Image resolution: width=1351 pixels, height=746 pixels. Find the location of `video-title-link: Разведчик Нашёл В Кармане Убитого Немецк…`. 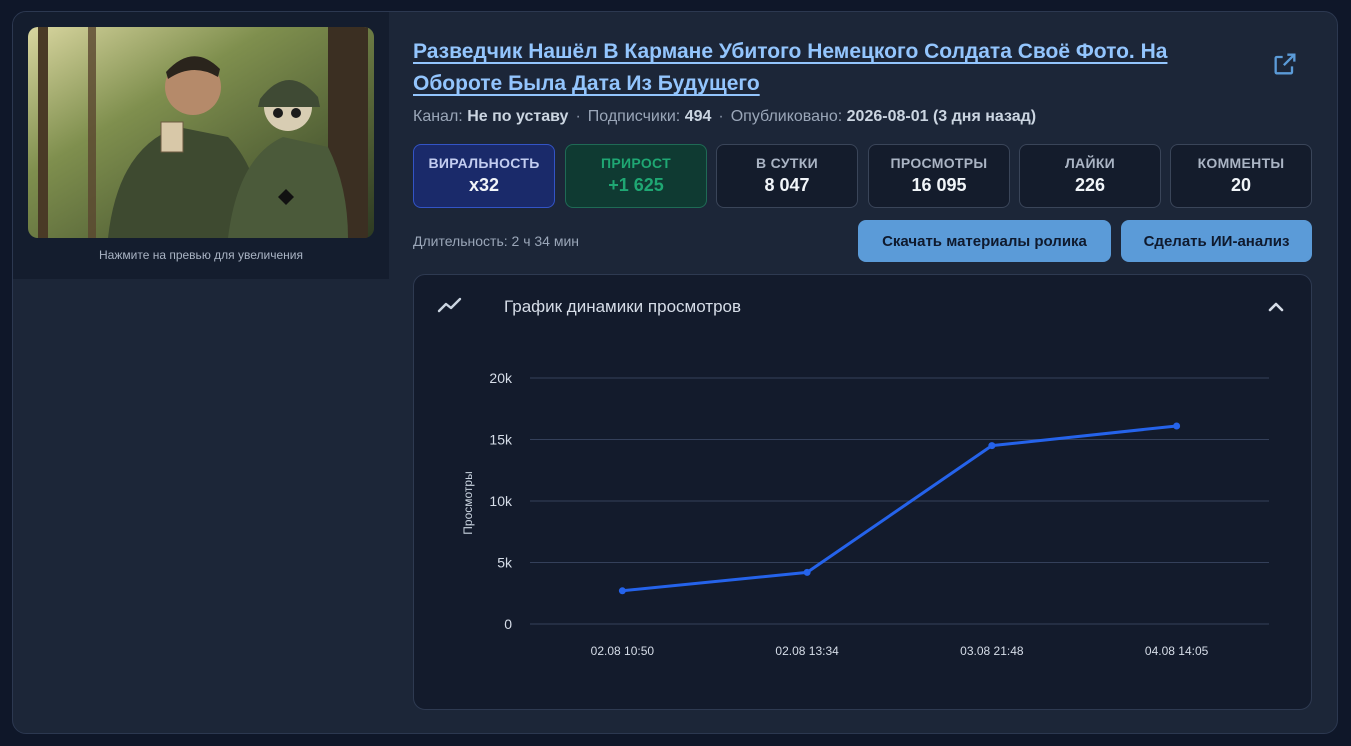

video-title-link: Разведчик Нашёл В Кармане Убитого Немецк… is located at coordinates (833, 68).